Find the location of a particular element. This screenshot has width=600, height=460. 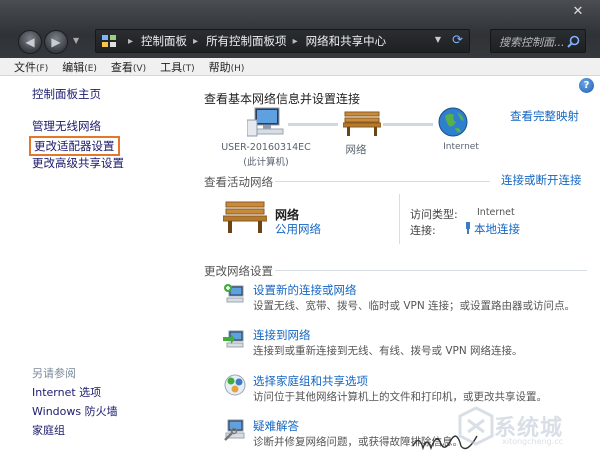

breadcrumb: ▸ 控制面板 ▸ 所有控制面板项 ▸ 网络和共享中心 is located at coordinates (257, 41).